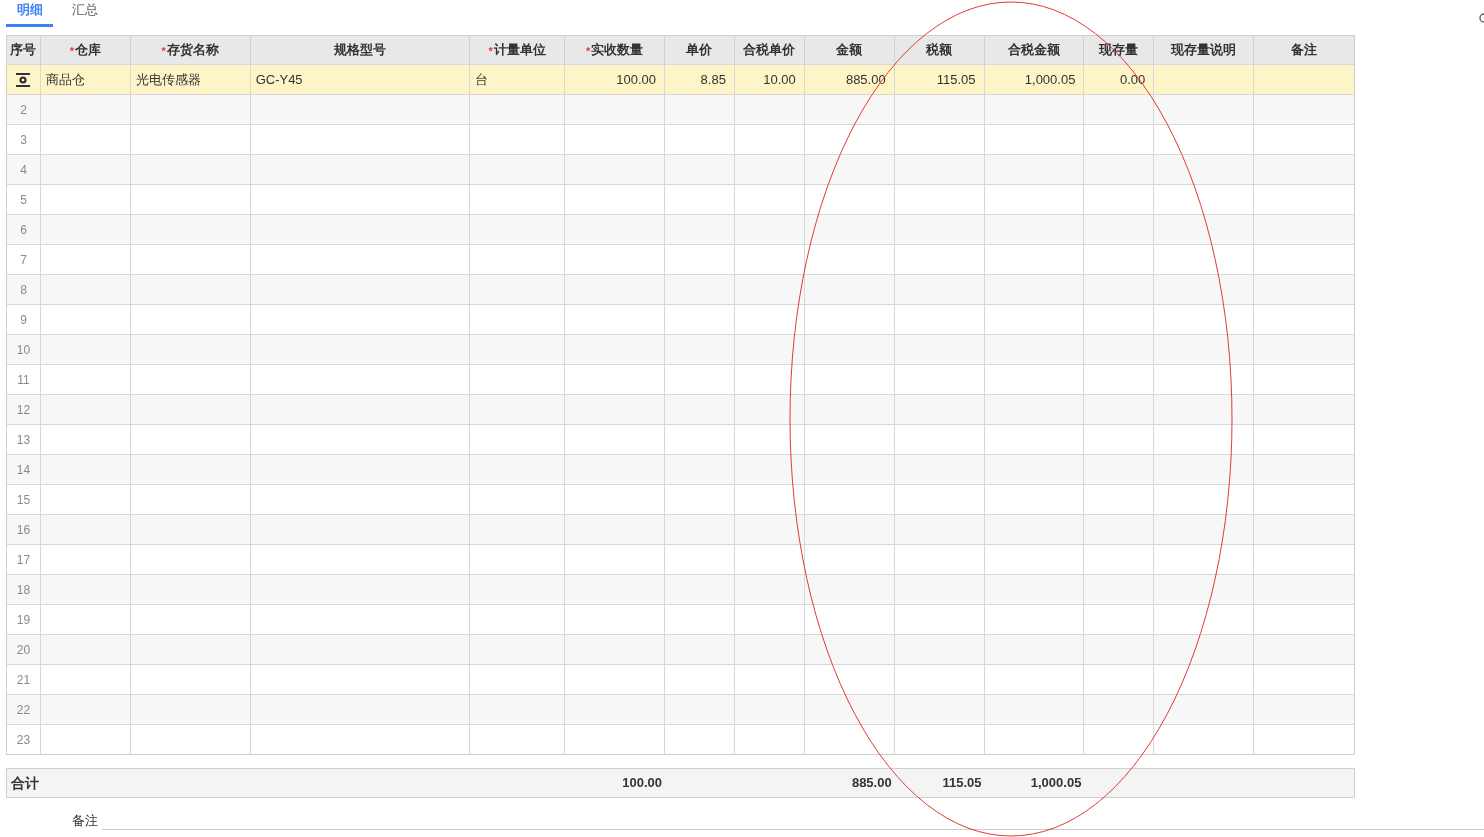 This screenshot has height=837, width=1484. What do you see at coordinates (84, 13) in the screenshot?
I see `tab: 汇总` at bounding box center [84, 13].